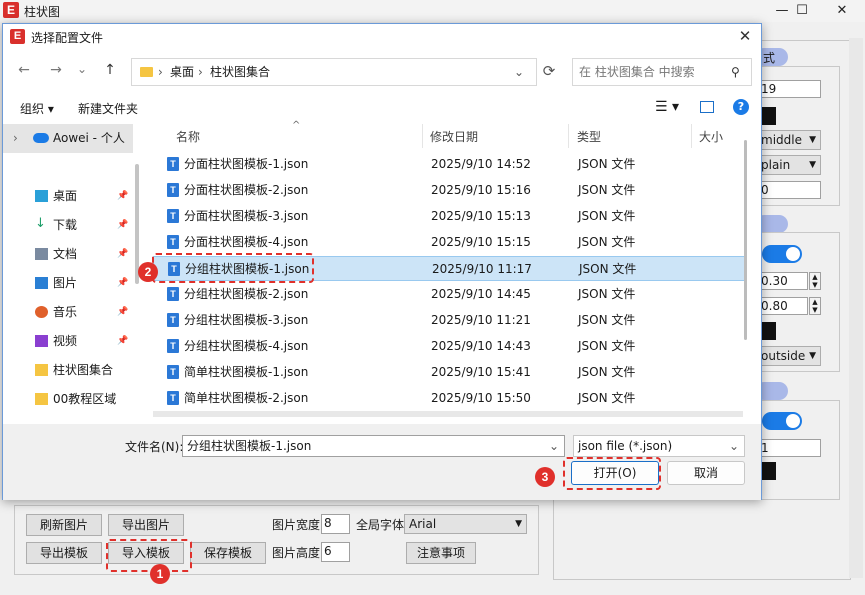 The height and width of the screenshot is (595, 865). Describe the element at coordinates (711, 137) in the screenshot. I see `column-header-size: 大小` at that location.